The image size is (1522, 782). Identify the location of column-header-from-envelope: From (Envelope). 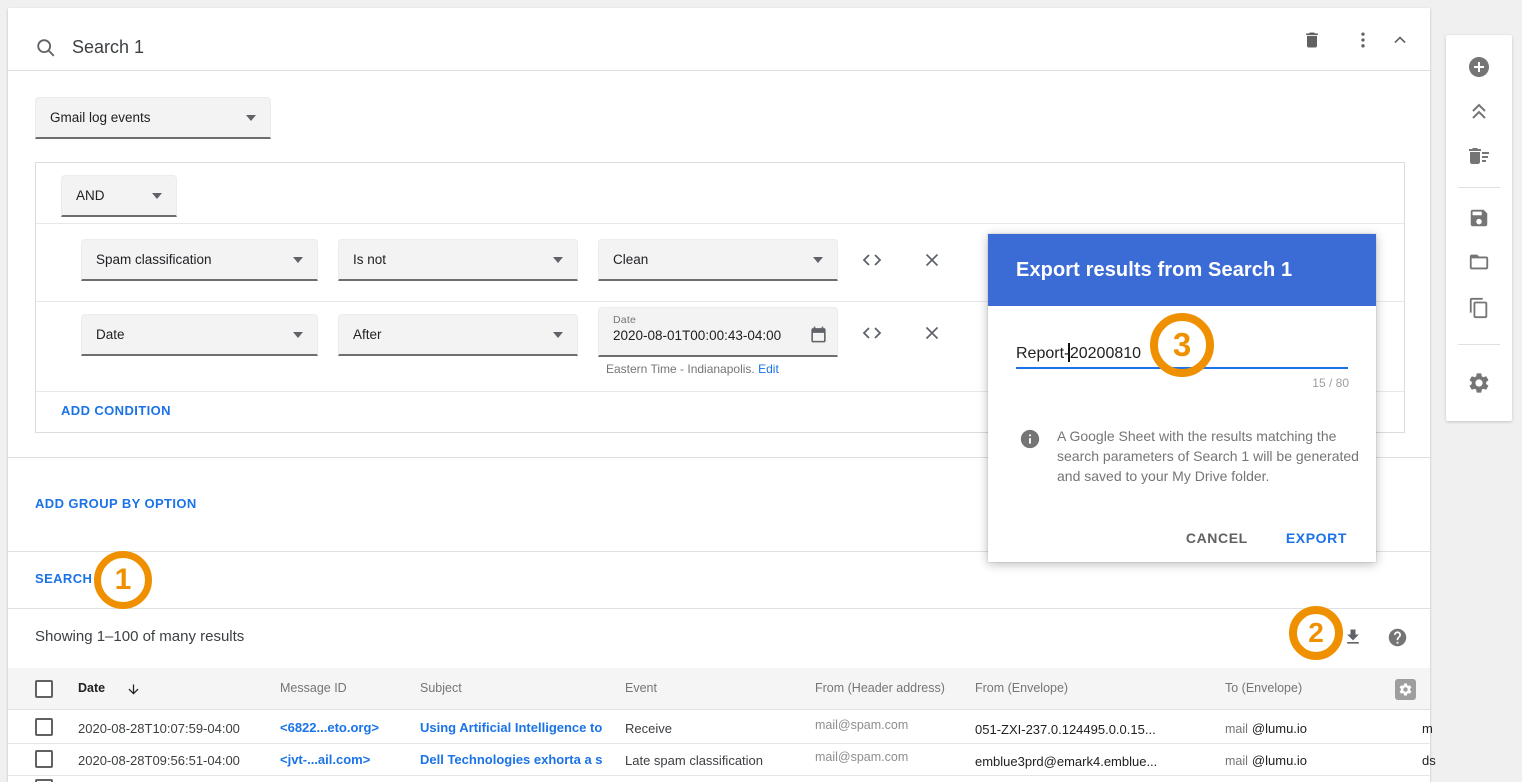
(1021, 688).